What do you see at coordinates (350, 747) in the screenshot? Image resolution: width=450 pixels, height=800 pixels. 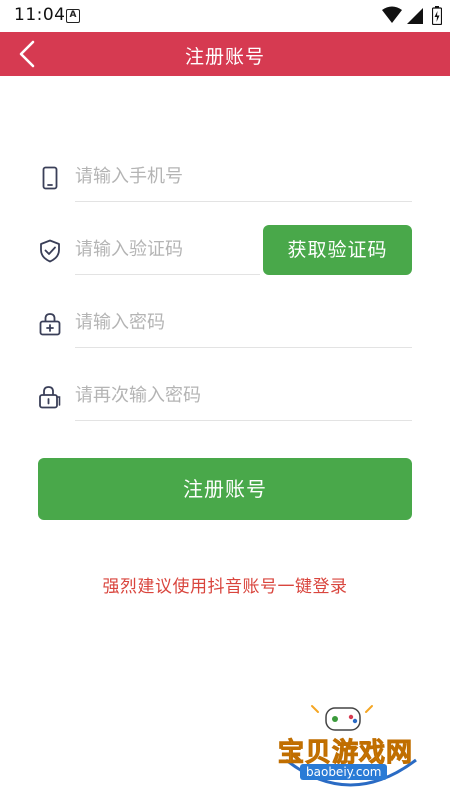 I see `watermark-logo: 宝贝游戏网 baobeiy.com` at bounding box center [350, 747].